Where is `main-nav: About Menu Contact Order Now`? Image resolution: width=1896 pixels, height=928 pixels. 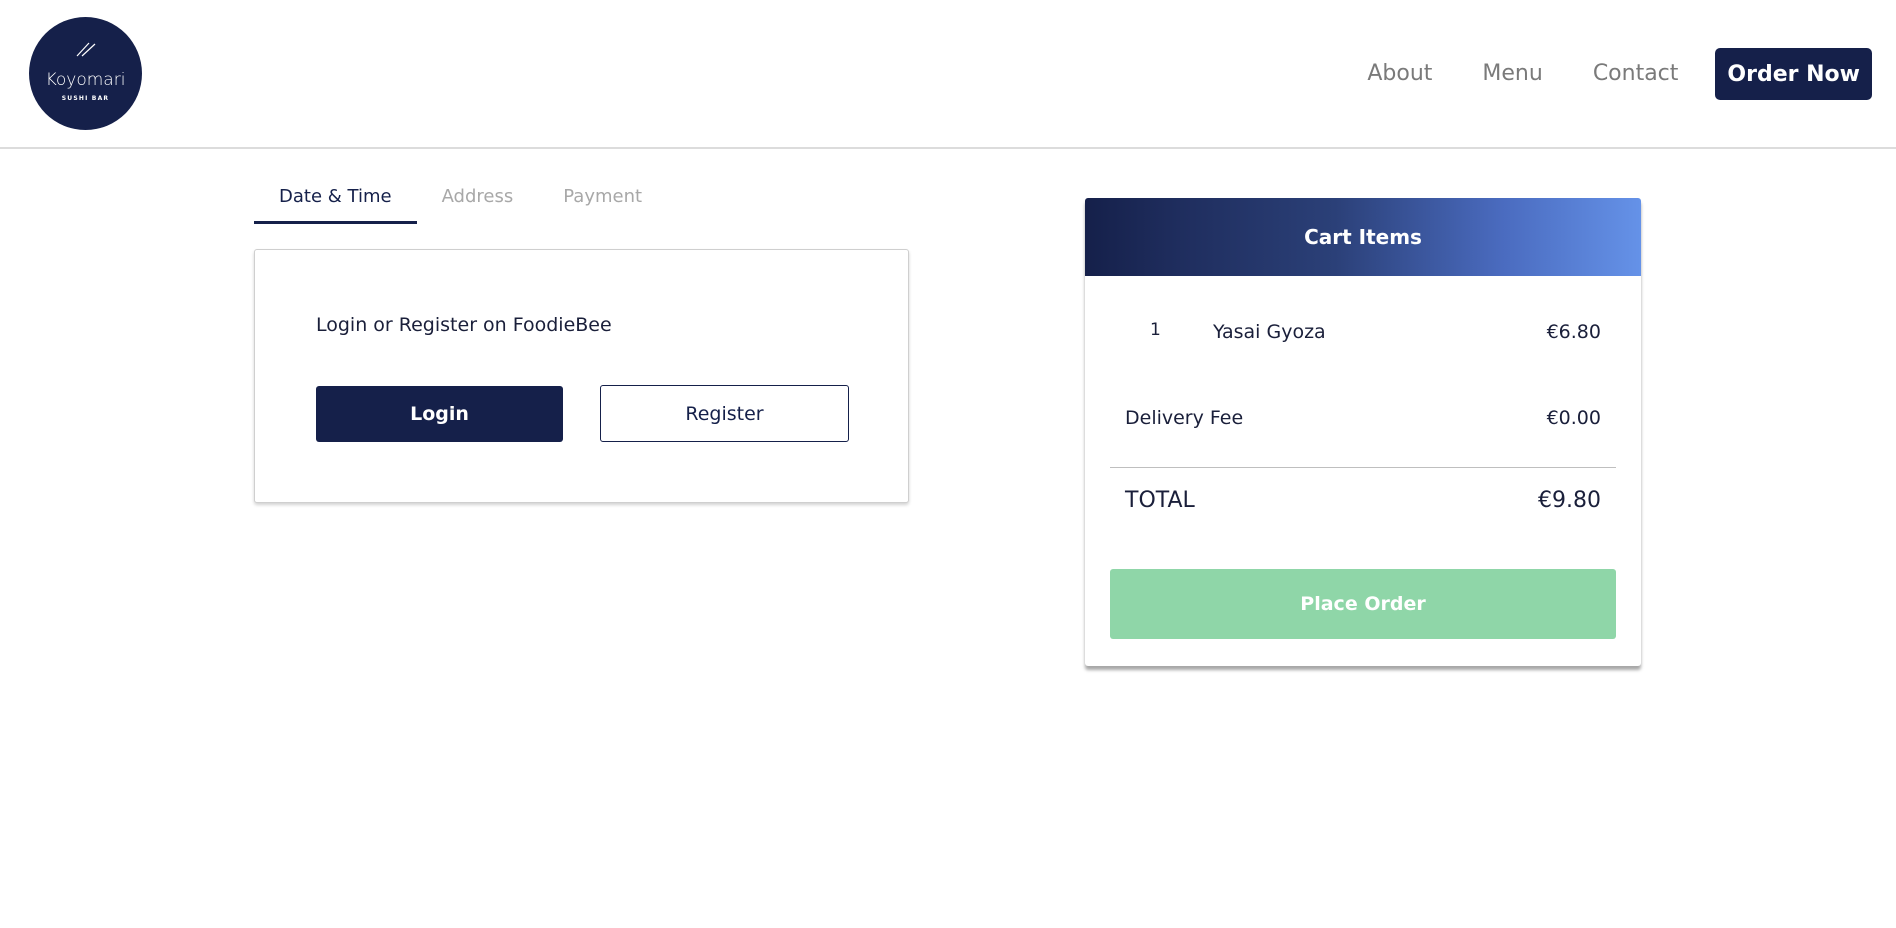 main-nav: About Menu Contact Order Now is located at coordinates (1619, 74).